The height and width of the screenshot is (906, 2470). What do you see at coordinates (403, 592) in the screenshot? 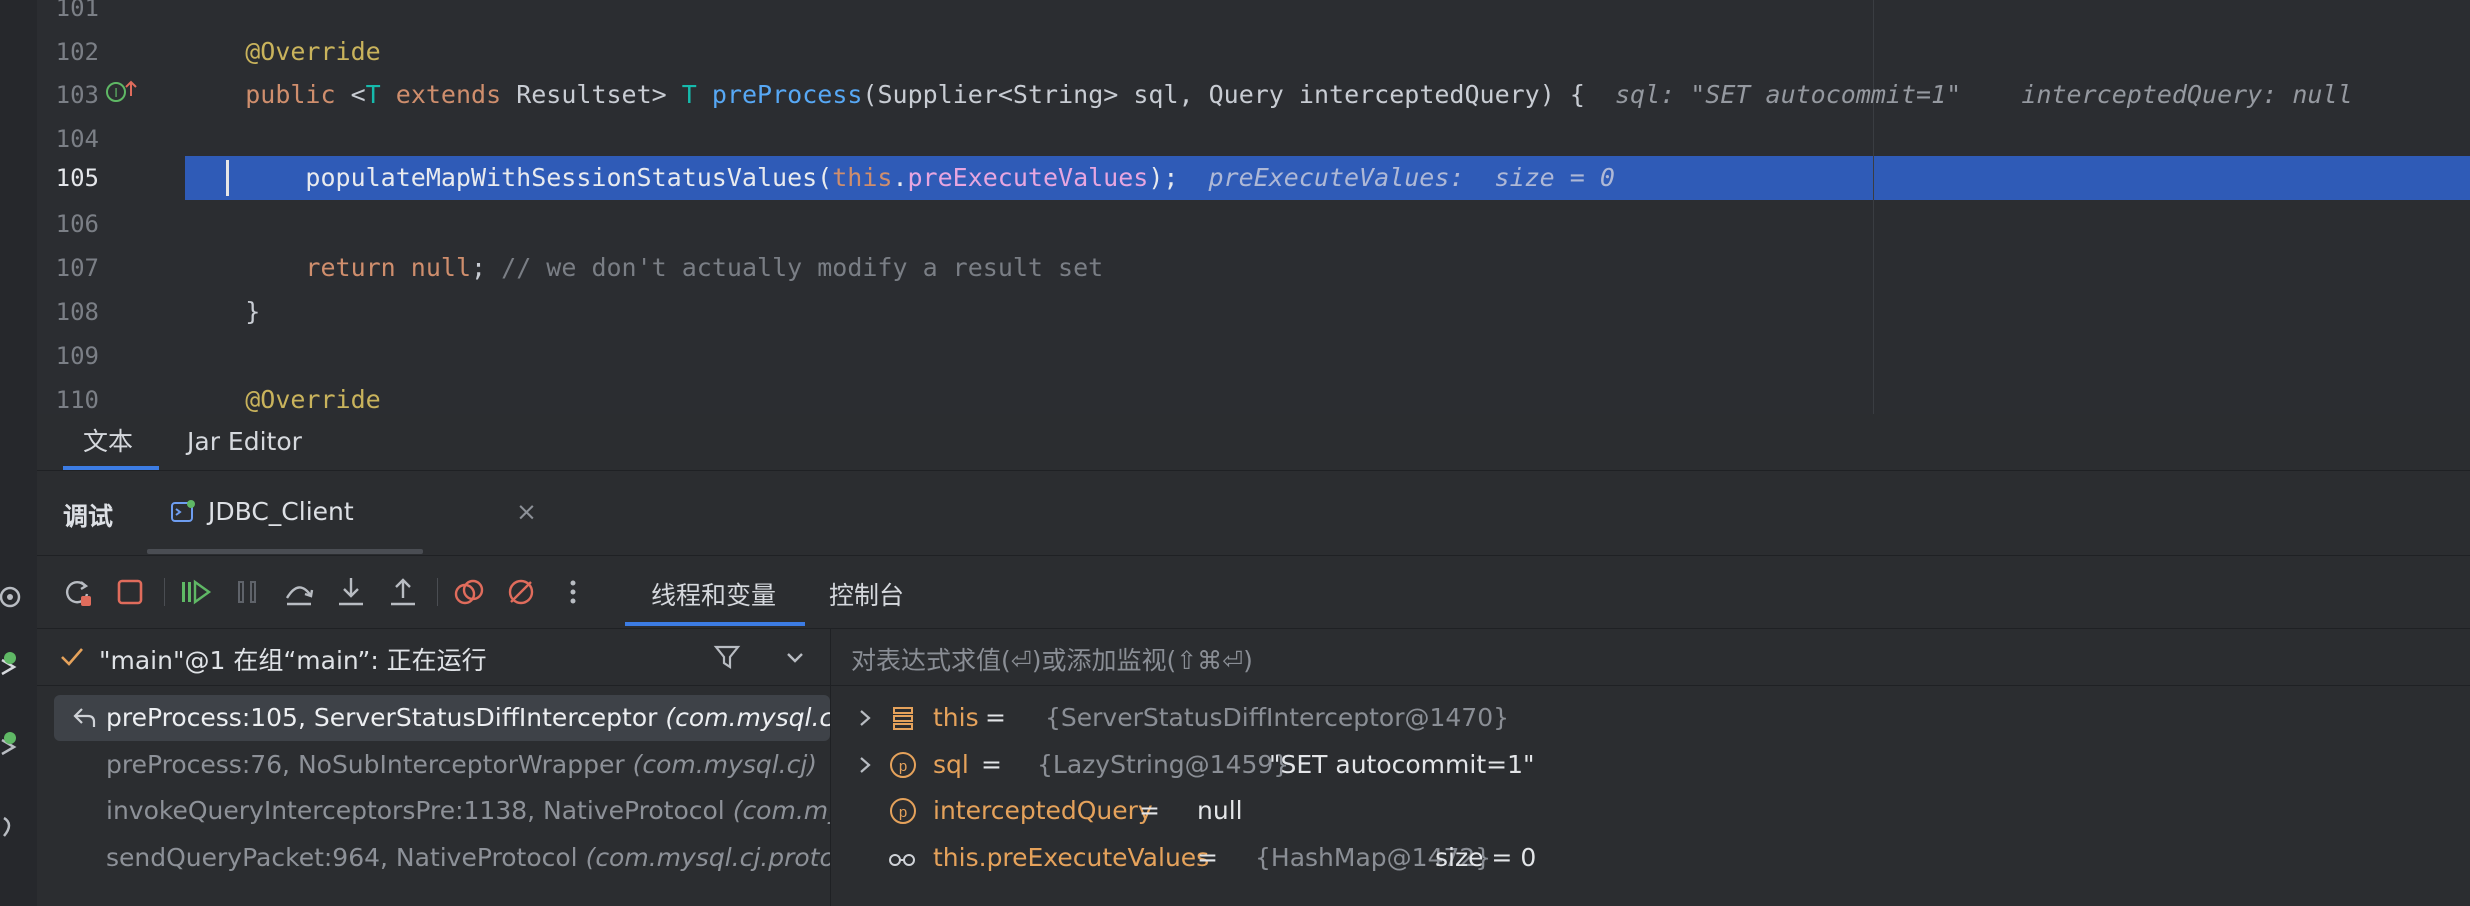
I see `step-out-icon` at bounding box center [403, 592].